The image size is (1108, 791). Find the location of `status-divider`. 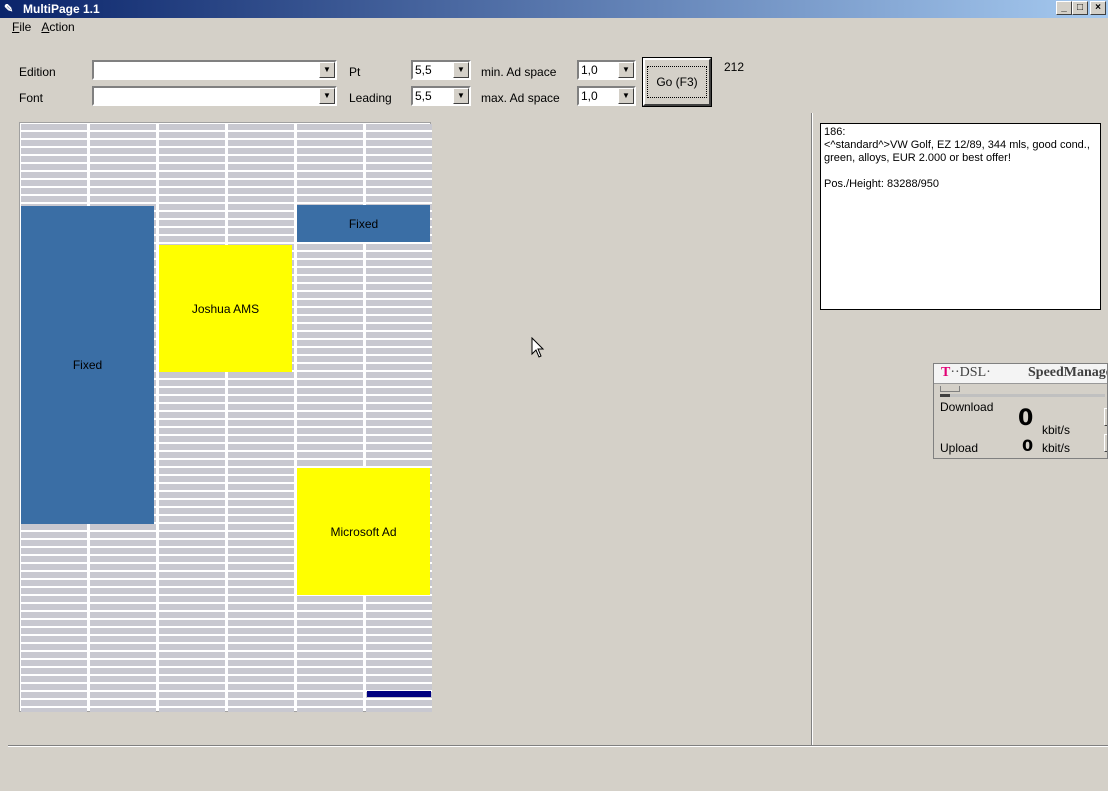

status-divider is located at coordinates (558, 746).